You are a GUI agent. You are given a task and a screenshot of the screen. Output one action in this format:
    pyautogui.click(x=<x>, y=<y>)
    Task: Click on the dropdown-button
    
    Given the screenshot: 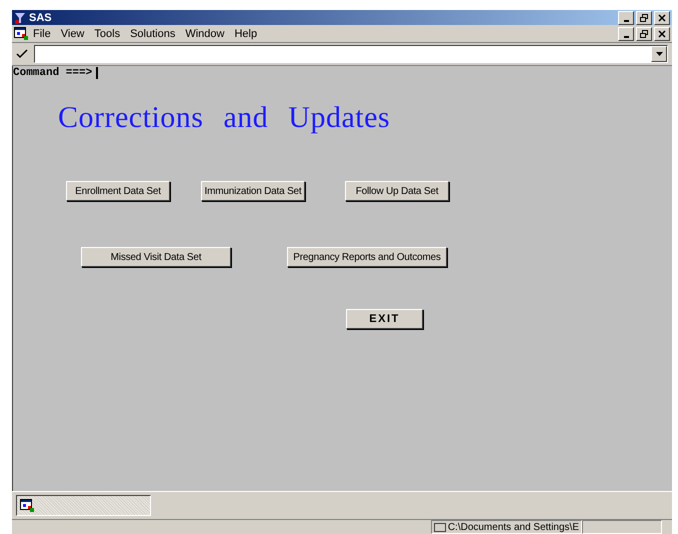 What is the action you would take?
    pyautogui.click(x=659, y=54)
    